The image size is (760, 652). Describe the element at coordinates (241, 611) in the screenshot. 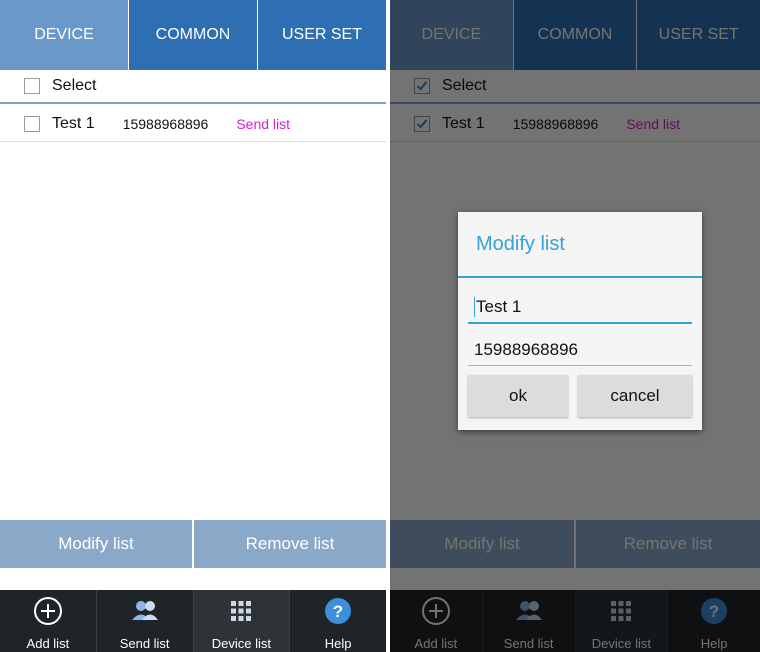

I see `grid-icon` at that location.